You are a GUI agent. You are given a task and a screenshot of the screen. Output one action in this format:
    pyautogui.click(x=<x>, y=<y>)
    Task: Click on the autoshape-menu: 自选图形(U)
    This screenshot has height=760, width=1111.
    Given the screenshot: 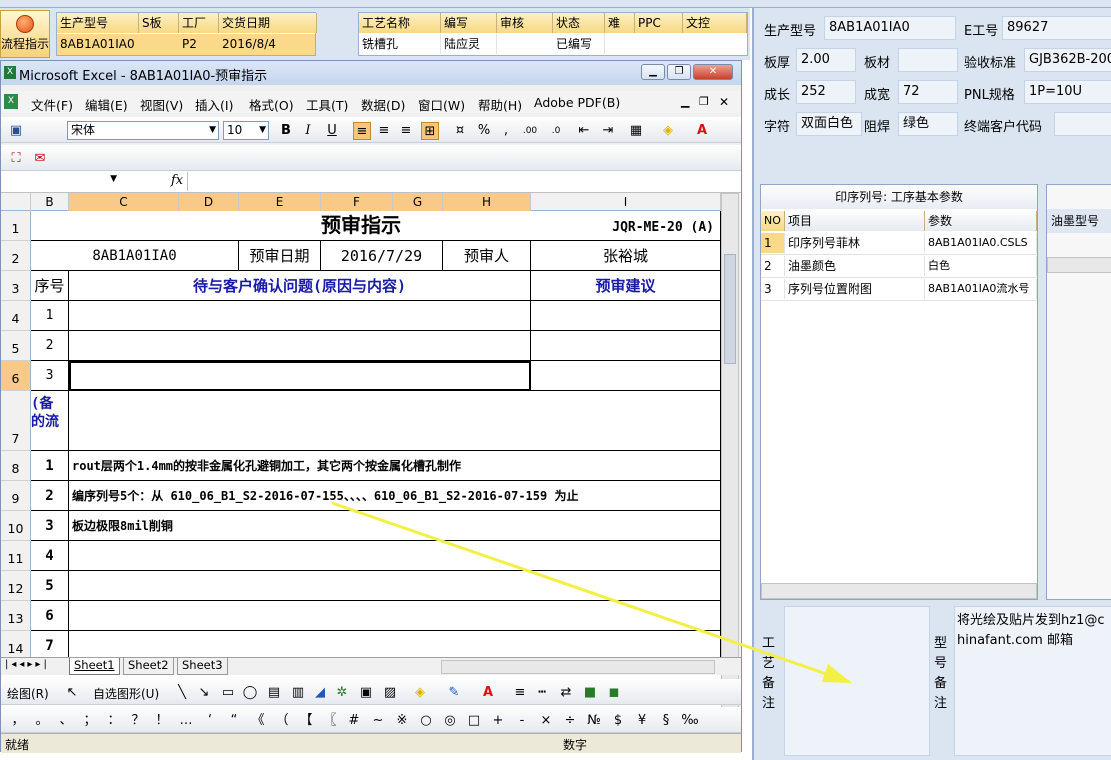 What is the action you would take?
    pyautogui.click(x=126, y=693)
    